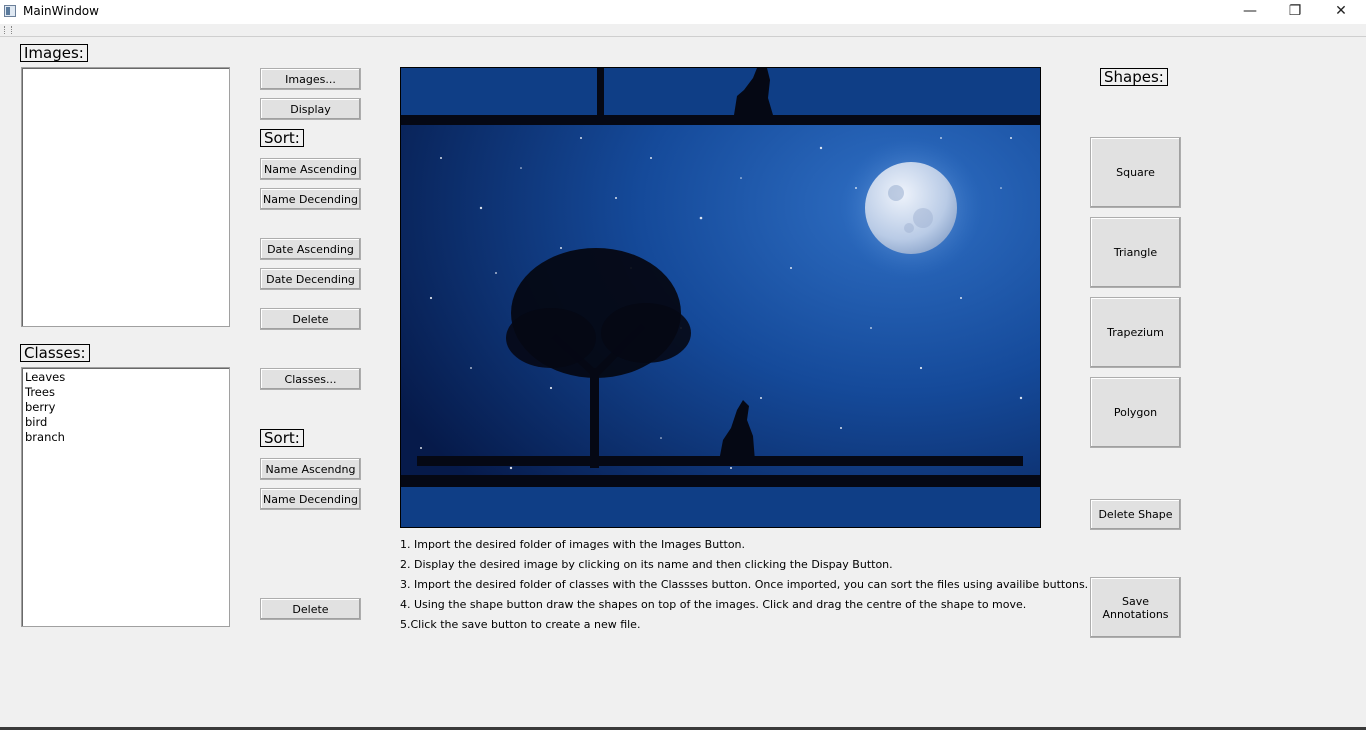  What do you see at coordinates (310, 609) in the screenshot?
I see `delete-class-button: Delete` at bounding box center [310, 609].